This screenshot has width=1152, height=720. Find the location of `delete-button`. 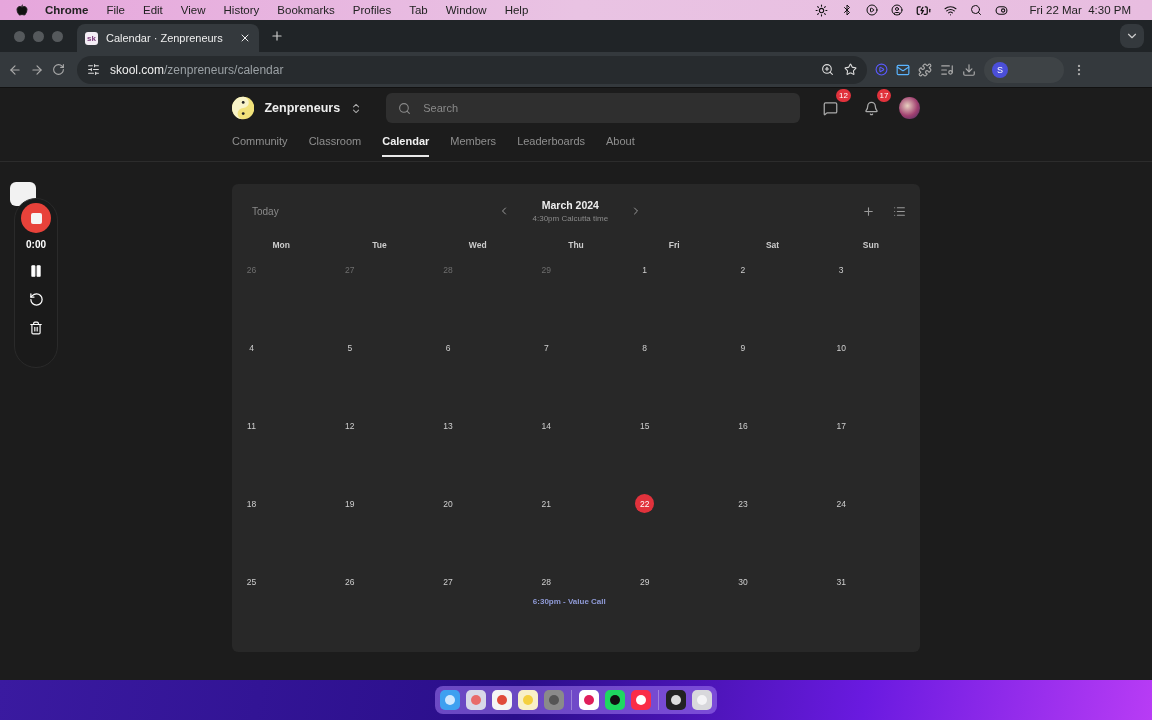

delete-button is located at coordinates (36, 328).